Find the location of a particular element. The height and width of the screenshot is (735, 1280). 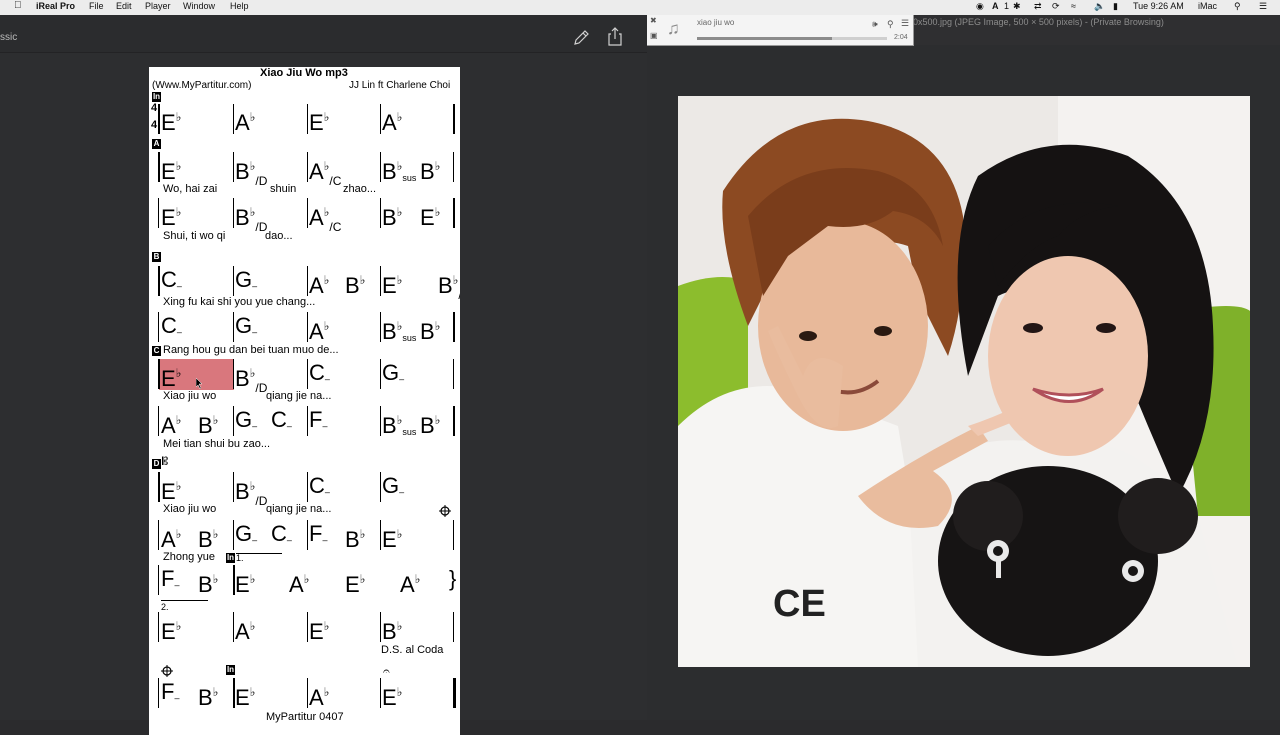

notification-badge: 1 is located at coordinates (1006, 6).